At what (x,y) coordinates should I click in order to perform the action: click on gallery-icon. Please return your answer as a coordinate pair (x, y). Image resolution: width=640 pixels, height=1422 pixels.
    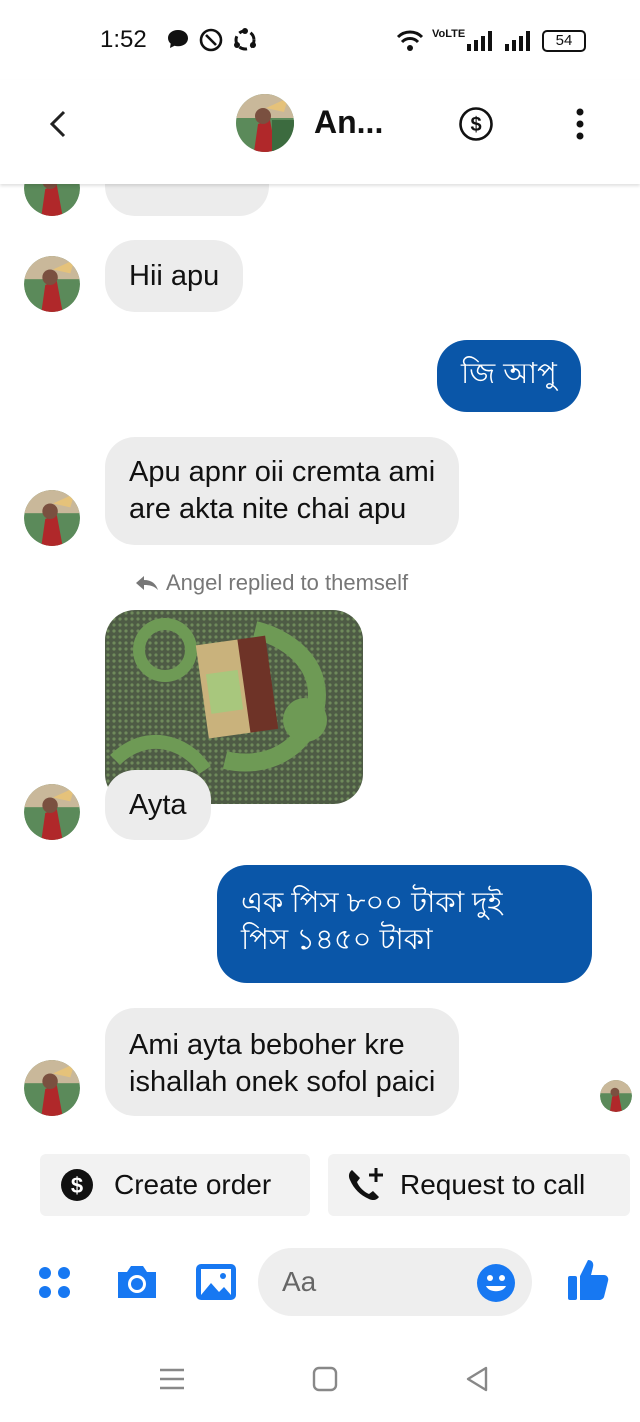
    Looking at the image, I should click on (216, 1282).